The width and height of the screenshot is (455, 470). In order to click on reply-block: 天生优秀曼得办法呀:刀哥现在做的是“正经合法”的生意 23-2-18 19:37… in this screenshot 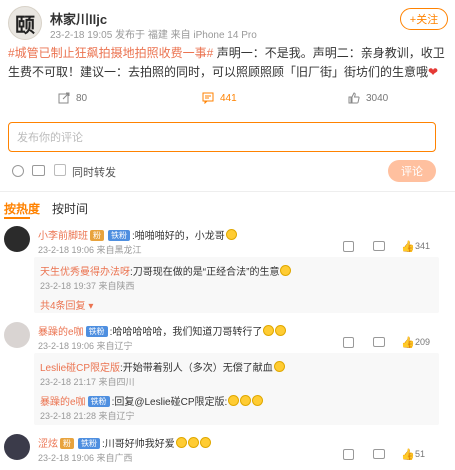, I will do `click(236, 285)`.